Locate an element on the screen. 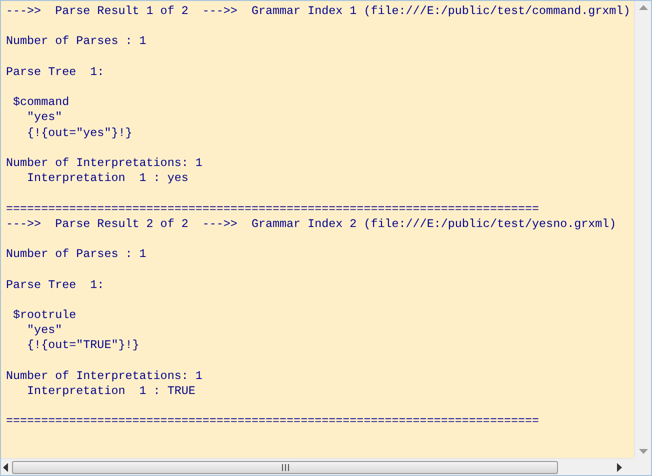 This screenshot has width=652, height=476. scroll-right-icon is located at coordinates (619, 467).